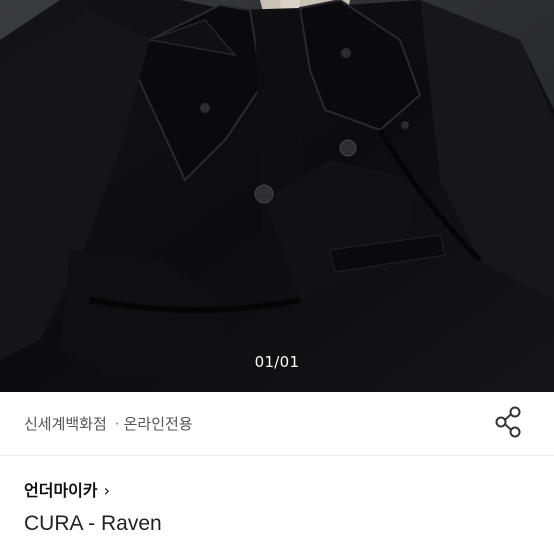 This screenshot has width=554, height=554. I want to click on department-store-name: 신세계백화점, so click(65, 424).